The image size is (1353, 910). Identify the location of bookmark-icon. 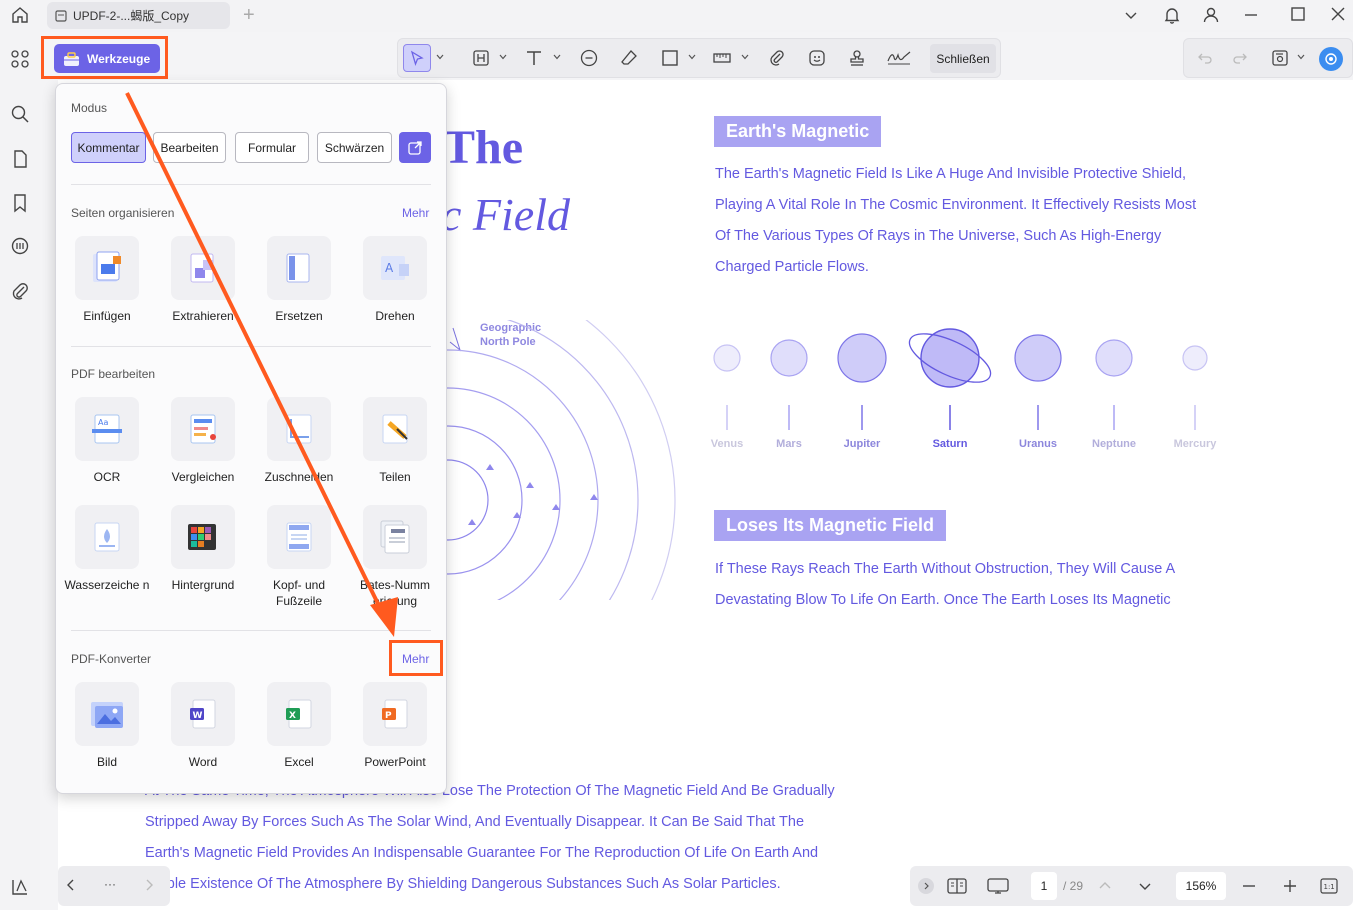
(20, 203).